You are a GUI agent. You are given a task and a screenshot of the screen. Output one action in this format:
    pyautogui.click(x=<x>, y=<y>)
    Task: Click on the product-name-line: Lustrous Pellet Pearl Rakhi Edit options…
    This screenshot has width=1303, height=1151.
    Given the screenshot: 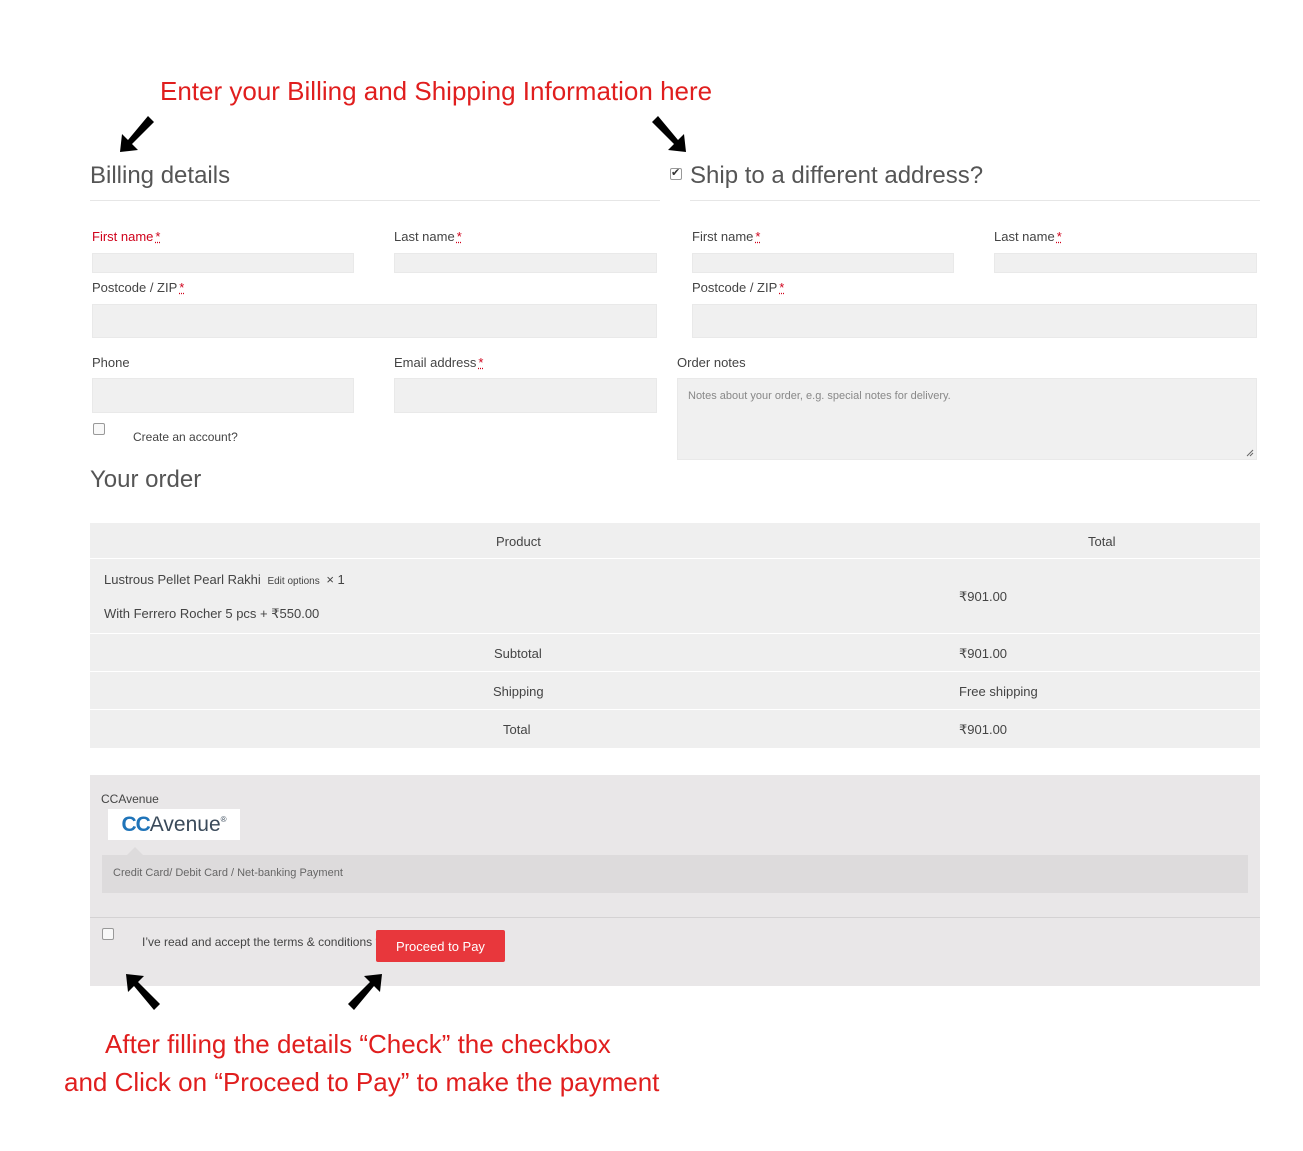 What is the action you would take?
    pyautogui.click(x=224, y=579)
    